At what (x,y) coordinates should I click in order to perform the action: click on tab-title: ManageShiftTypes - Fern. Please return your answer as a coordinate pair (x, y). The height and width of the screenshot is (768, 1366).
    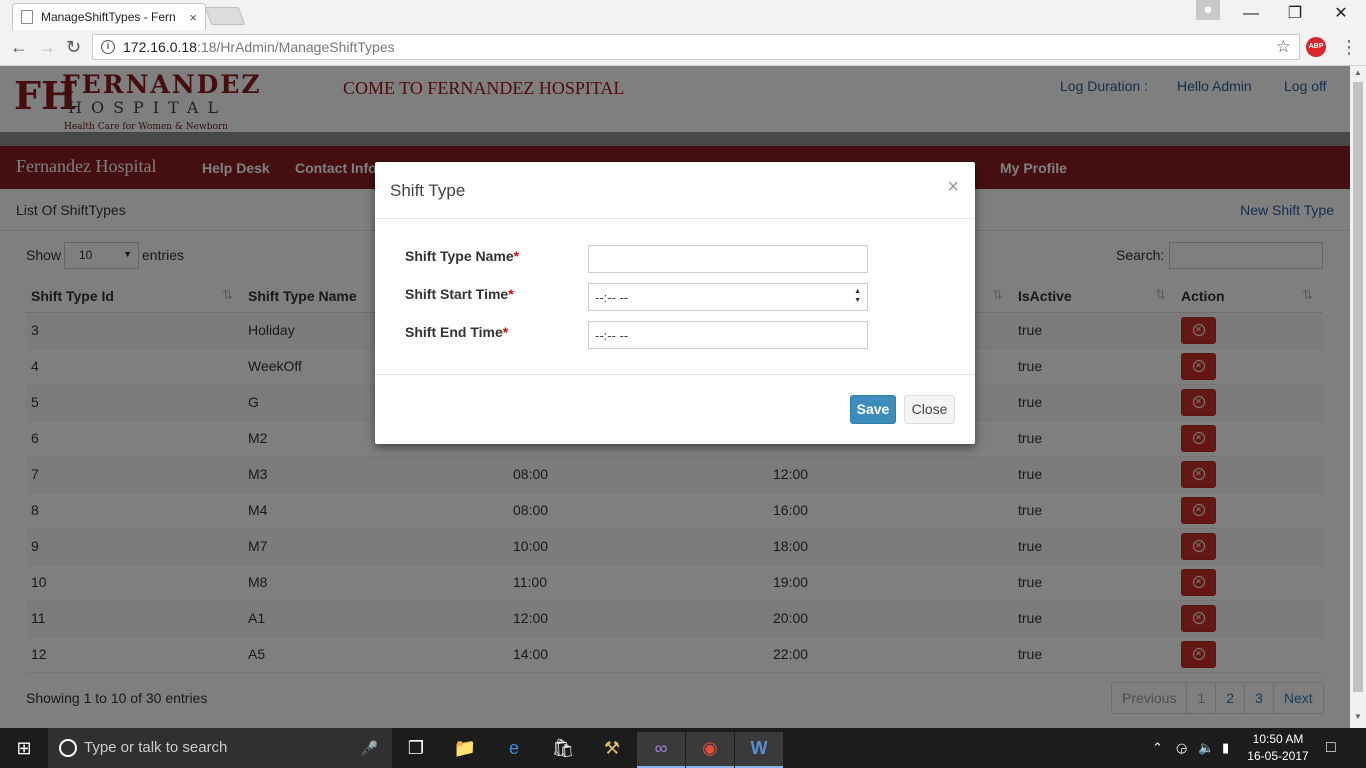
    Looking at the image, I should click on (108, 17).